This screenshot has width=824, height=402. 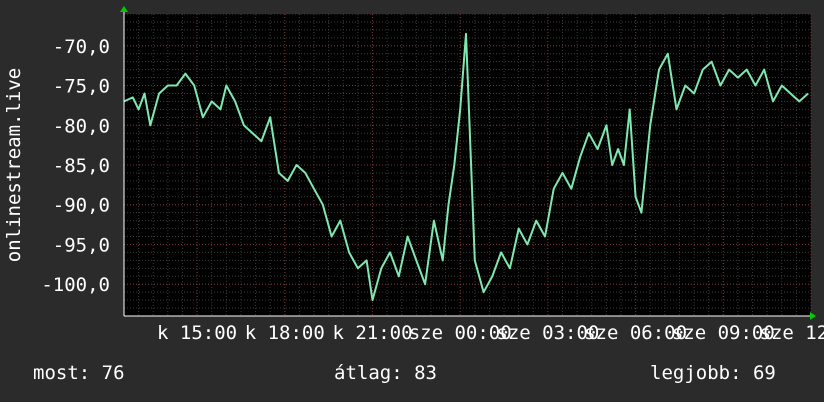 I want to click on x-tick-label: k 21:00, so click(x=372, y=333).